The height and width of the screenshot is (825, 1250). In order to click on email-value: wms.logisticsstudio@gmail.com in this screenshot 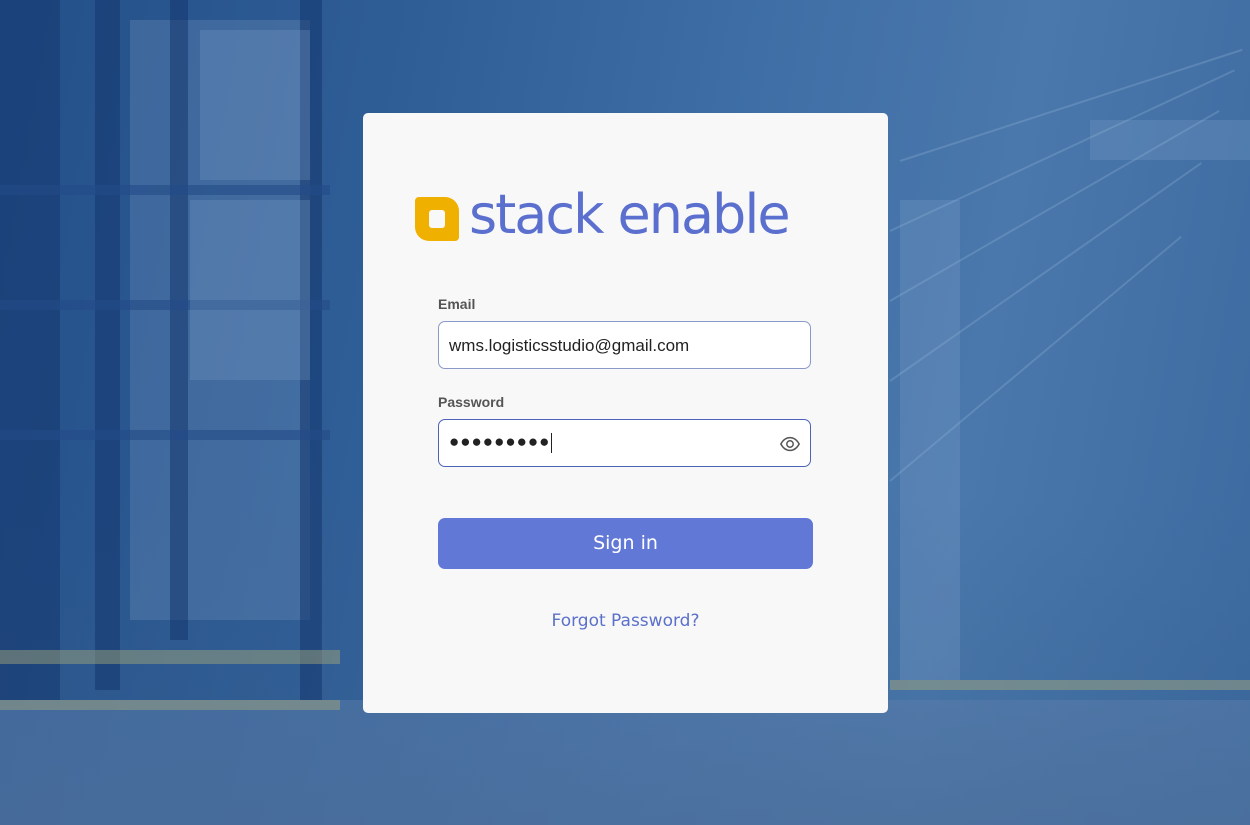, I will do `click(569, 345)`.